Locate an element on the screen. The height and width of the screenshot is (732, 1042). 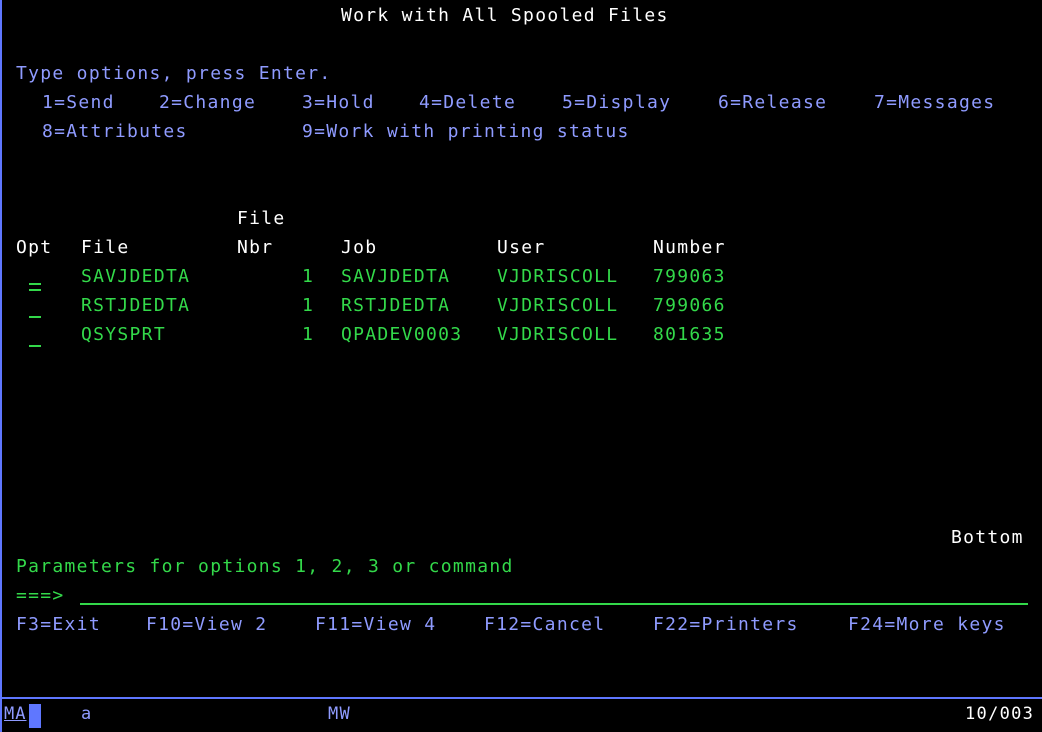
option-display: 5=Display is located at coordinates (617, 102).